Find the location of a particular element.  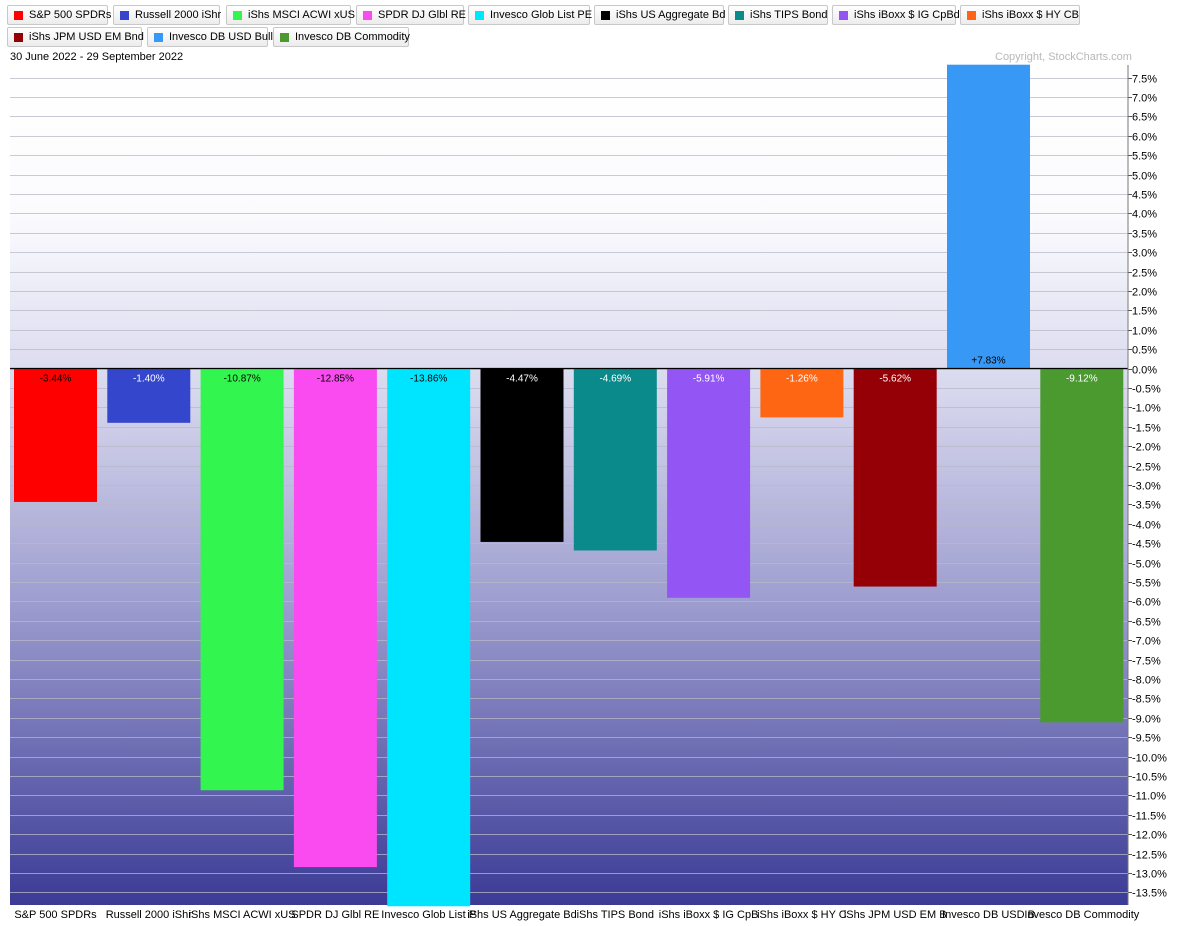

y-tick-label: -13.5% is located at coordinates (1149, 894).